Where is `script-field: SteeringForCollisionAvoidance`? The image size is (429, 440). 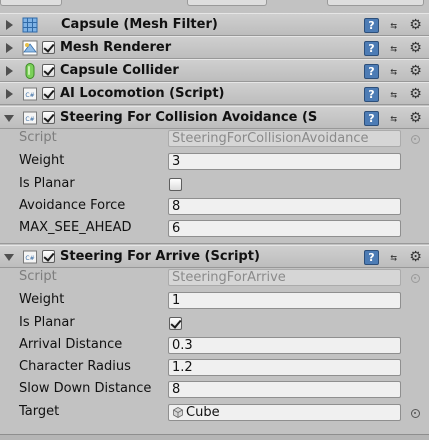
script-field: SteeringForCollisionAvoidance is located at coordinates (284, 138).